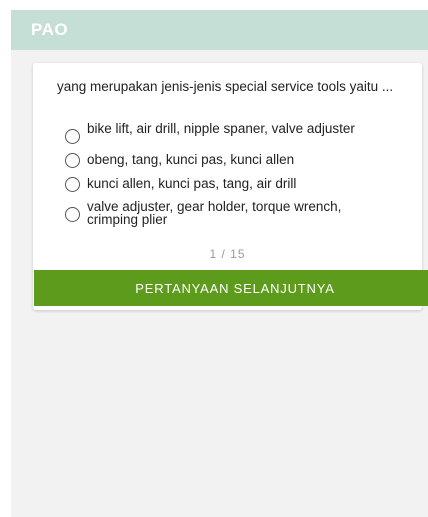  Describe the element at coordinates (231, 288) in the screenshot. I see `next-question-button: PERTANYAAN SELANJUTNYA` at that location.